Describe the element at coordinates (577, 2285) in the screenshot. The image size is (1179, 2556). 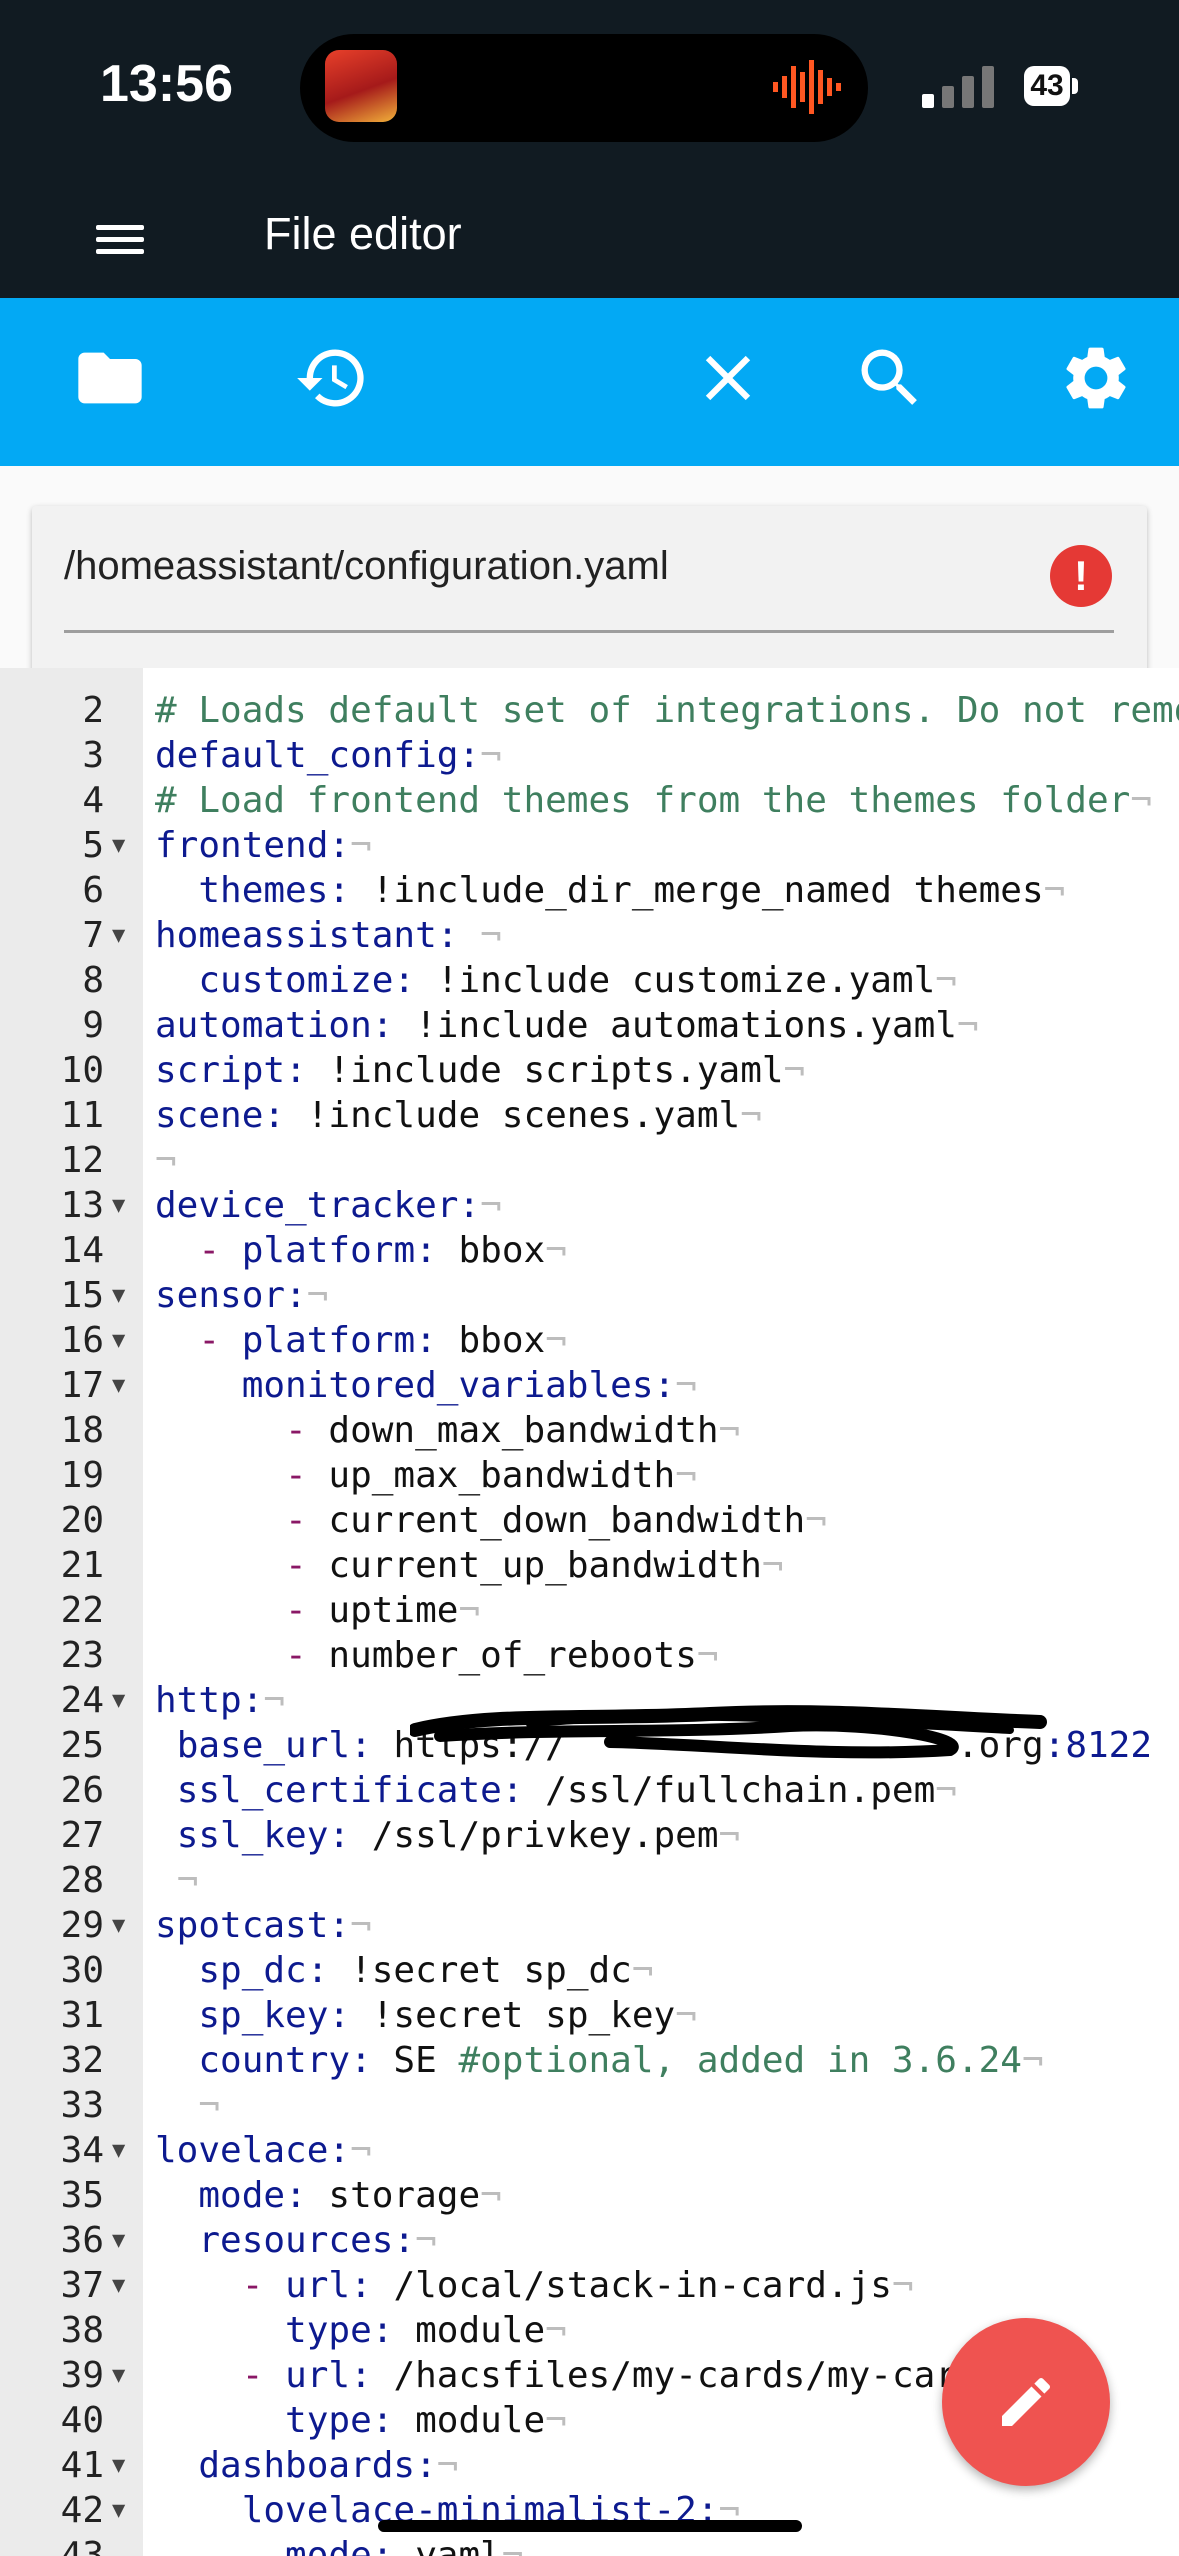
I see `code-text: - url: /local/stack-in-card.js¬` at that location.